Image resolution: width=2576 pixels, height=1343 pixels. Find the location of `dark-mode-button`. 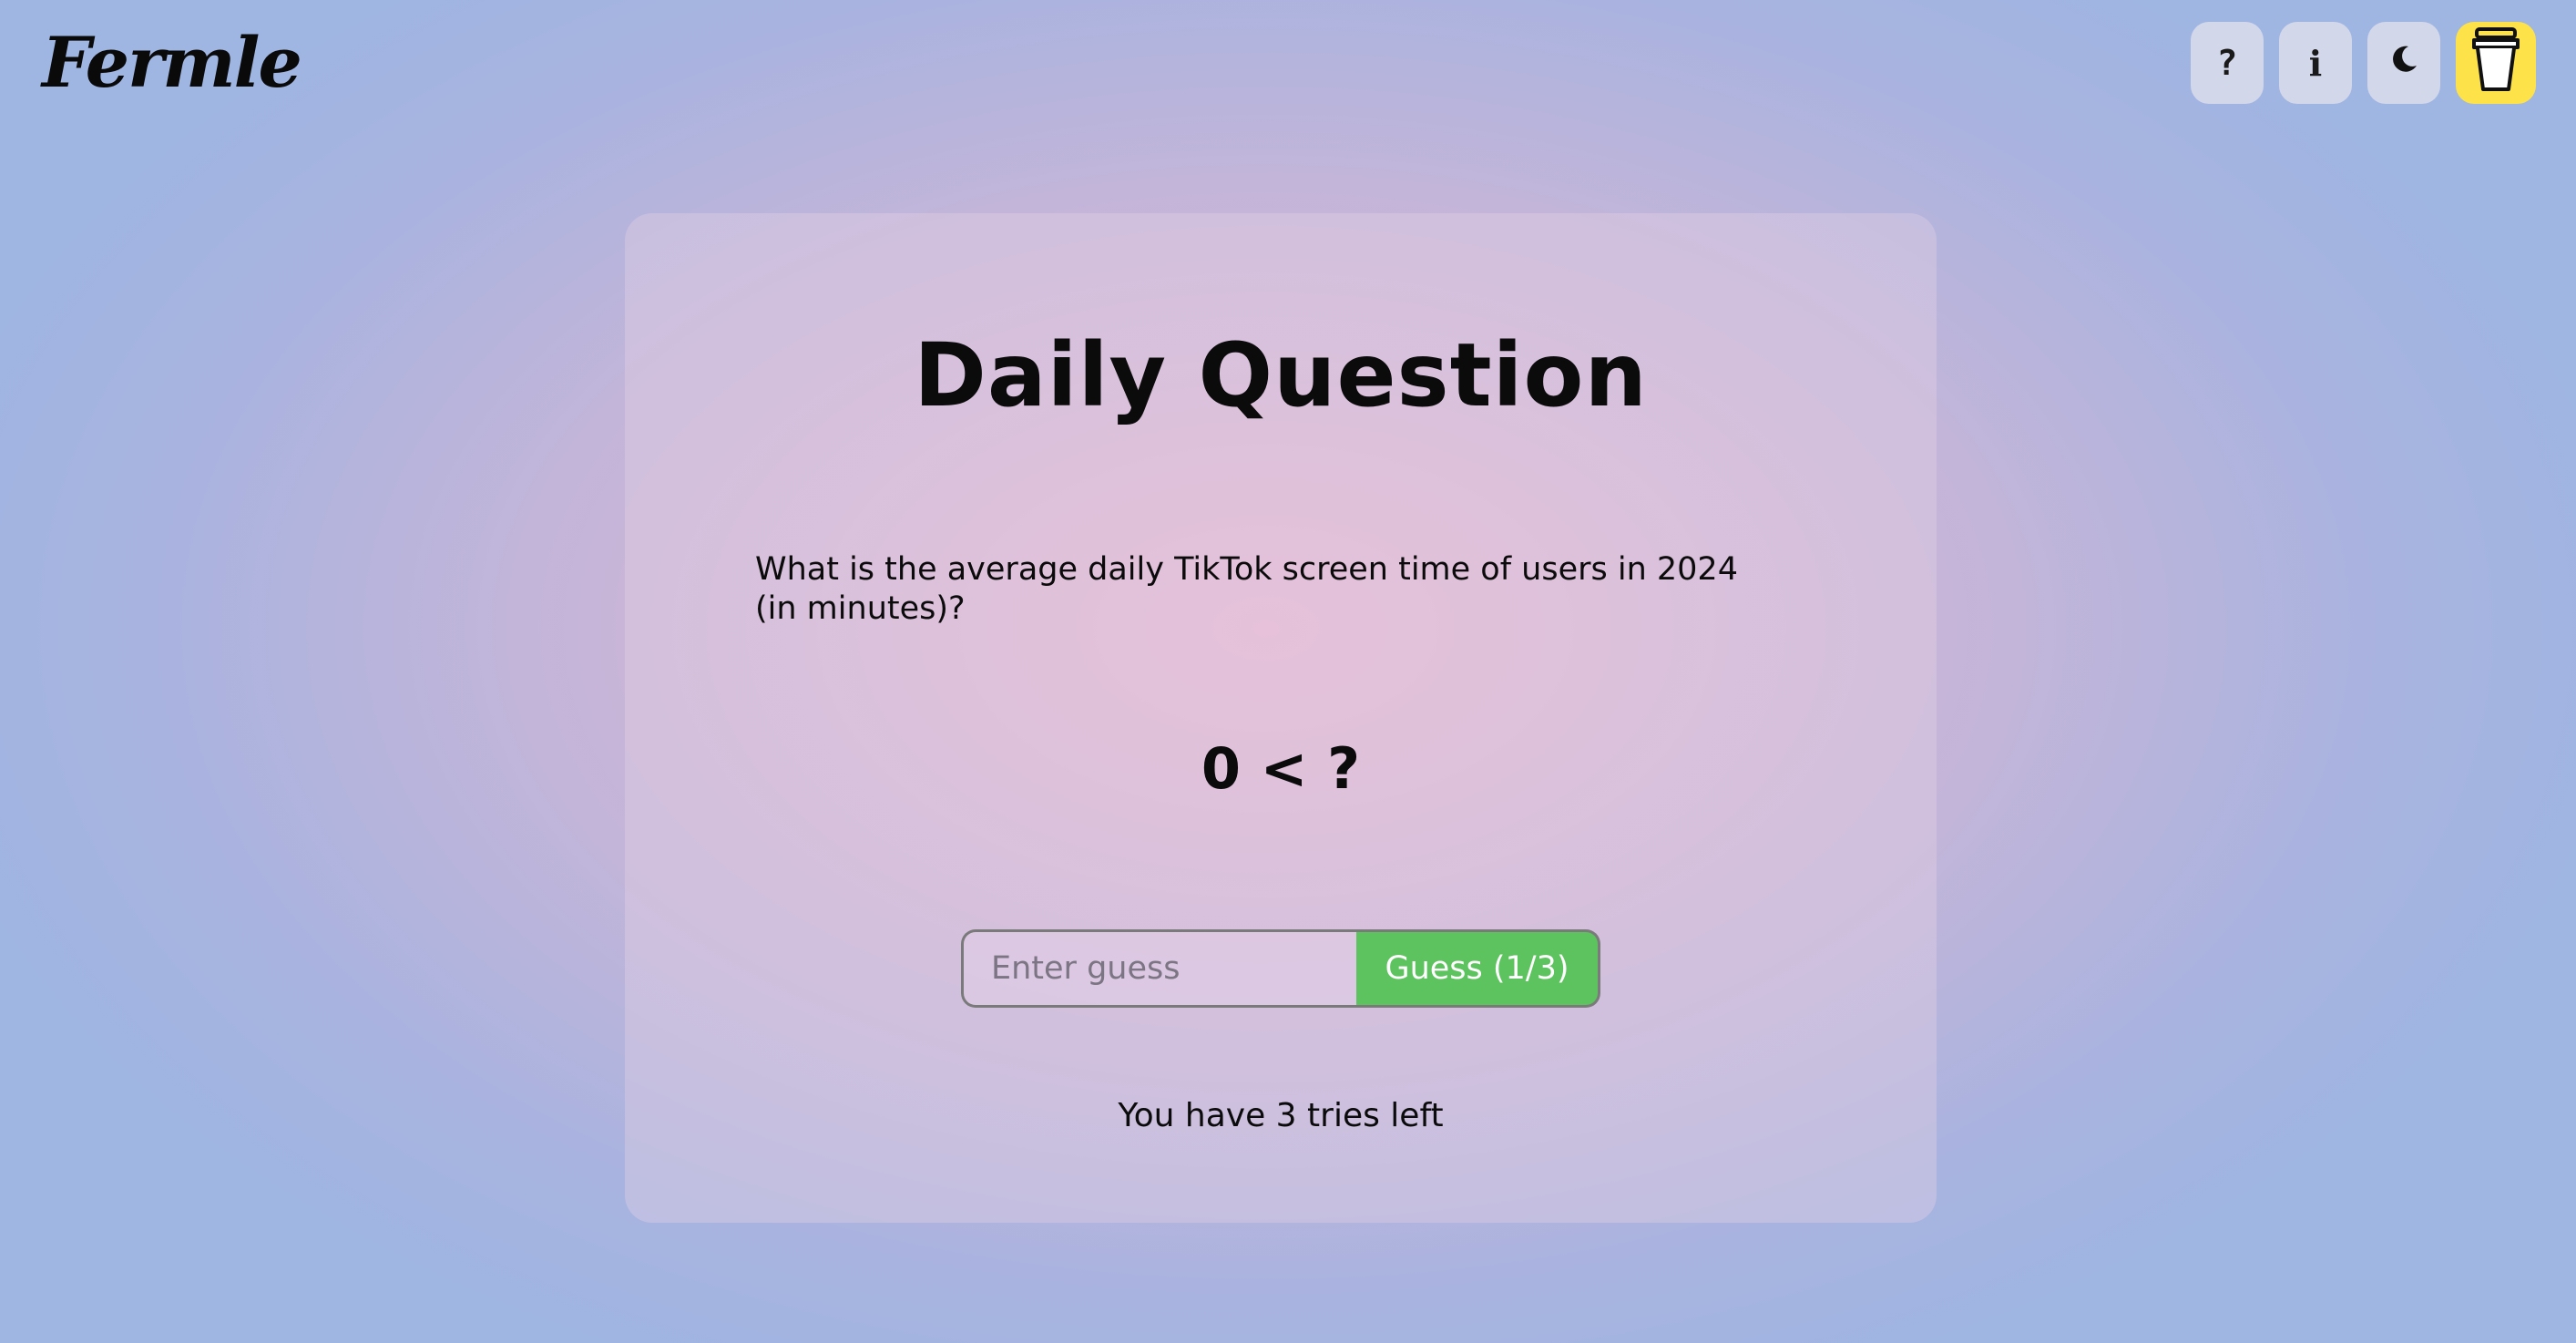

dark-mode-button is located at coordinates (2403, 63).